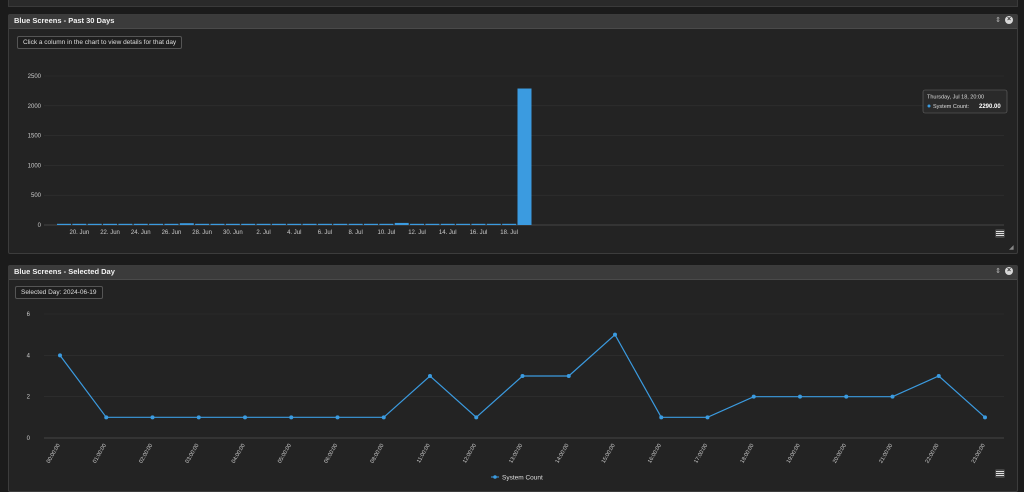  What do you see at coordinates (609, 454) in the screenshot?
I see `x-tick-label: 15:00:00` at bounding box center [609, 454].